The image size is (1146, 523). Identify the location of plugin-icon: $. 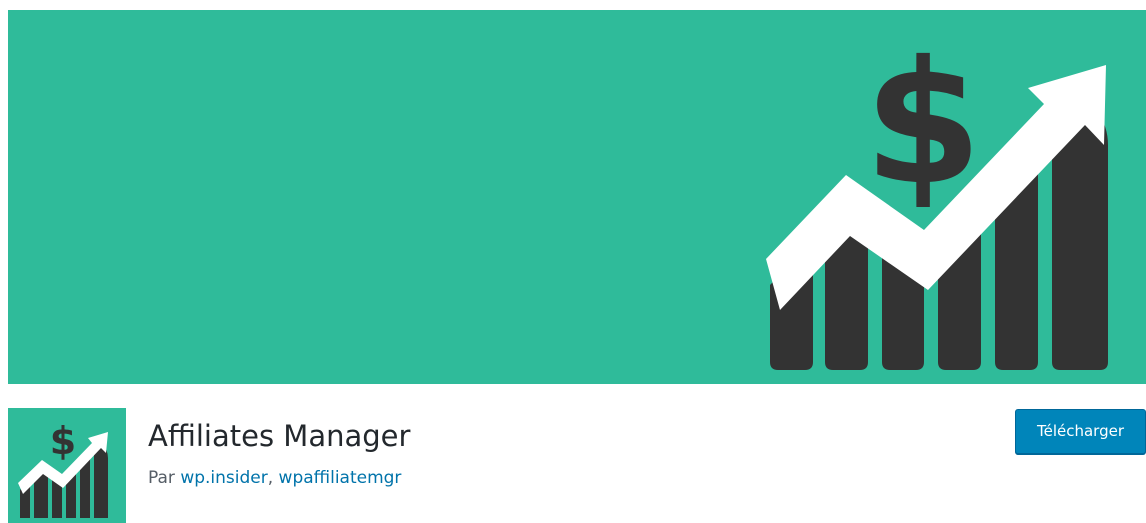
(67, 465).